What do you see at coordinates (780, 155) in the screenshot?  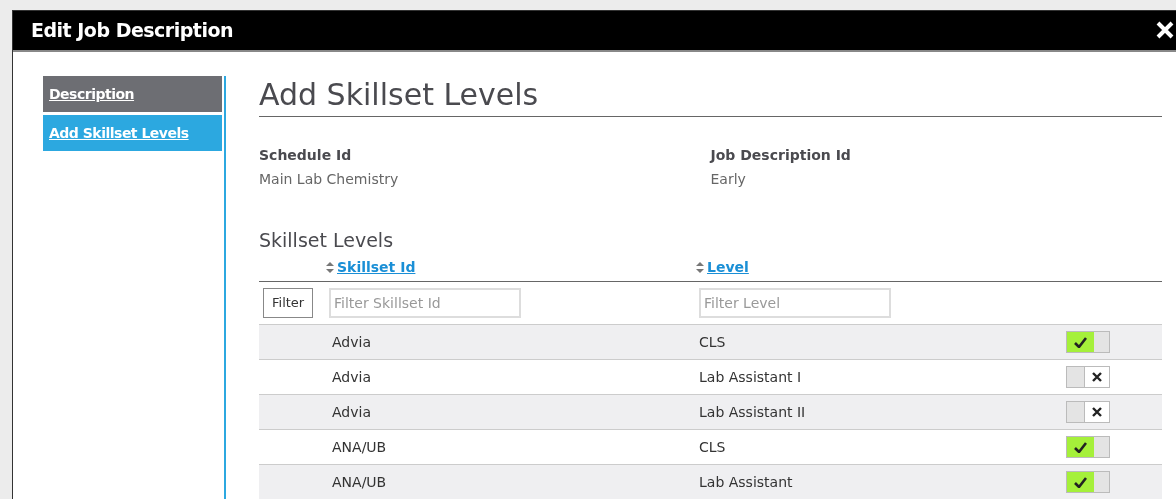 I see `field-label: Job Description Id` at bounding box center [780, 155].